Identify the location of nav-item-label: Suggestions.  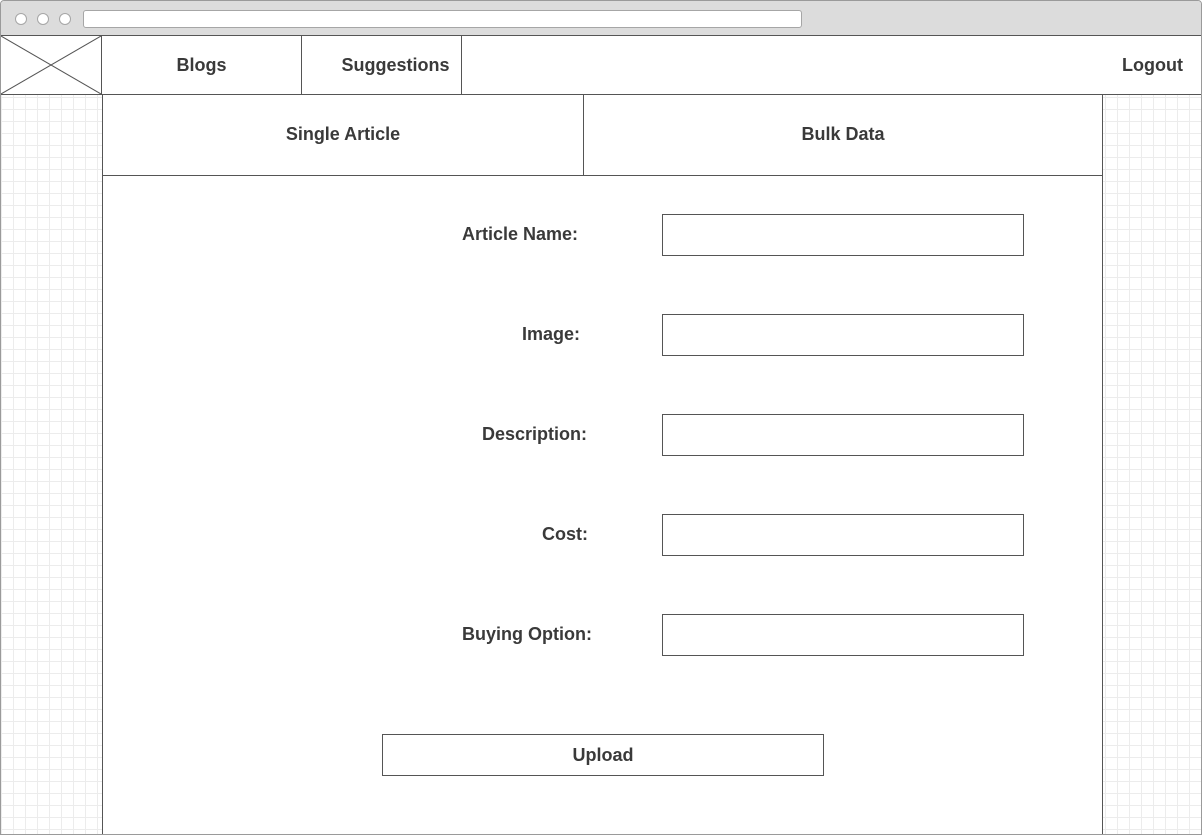
(395, 65).